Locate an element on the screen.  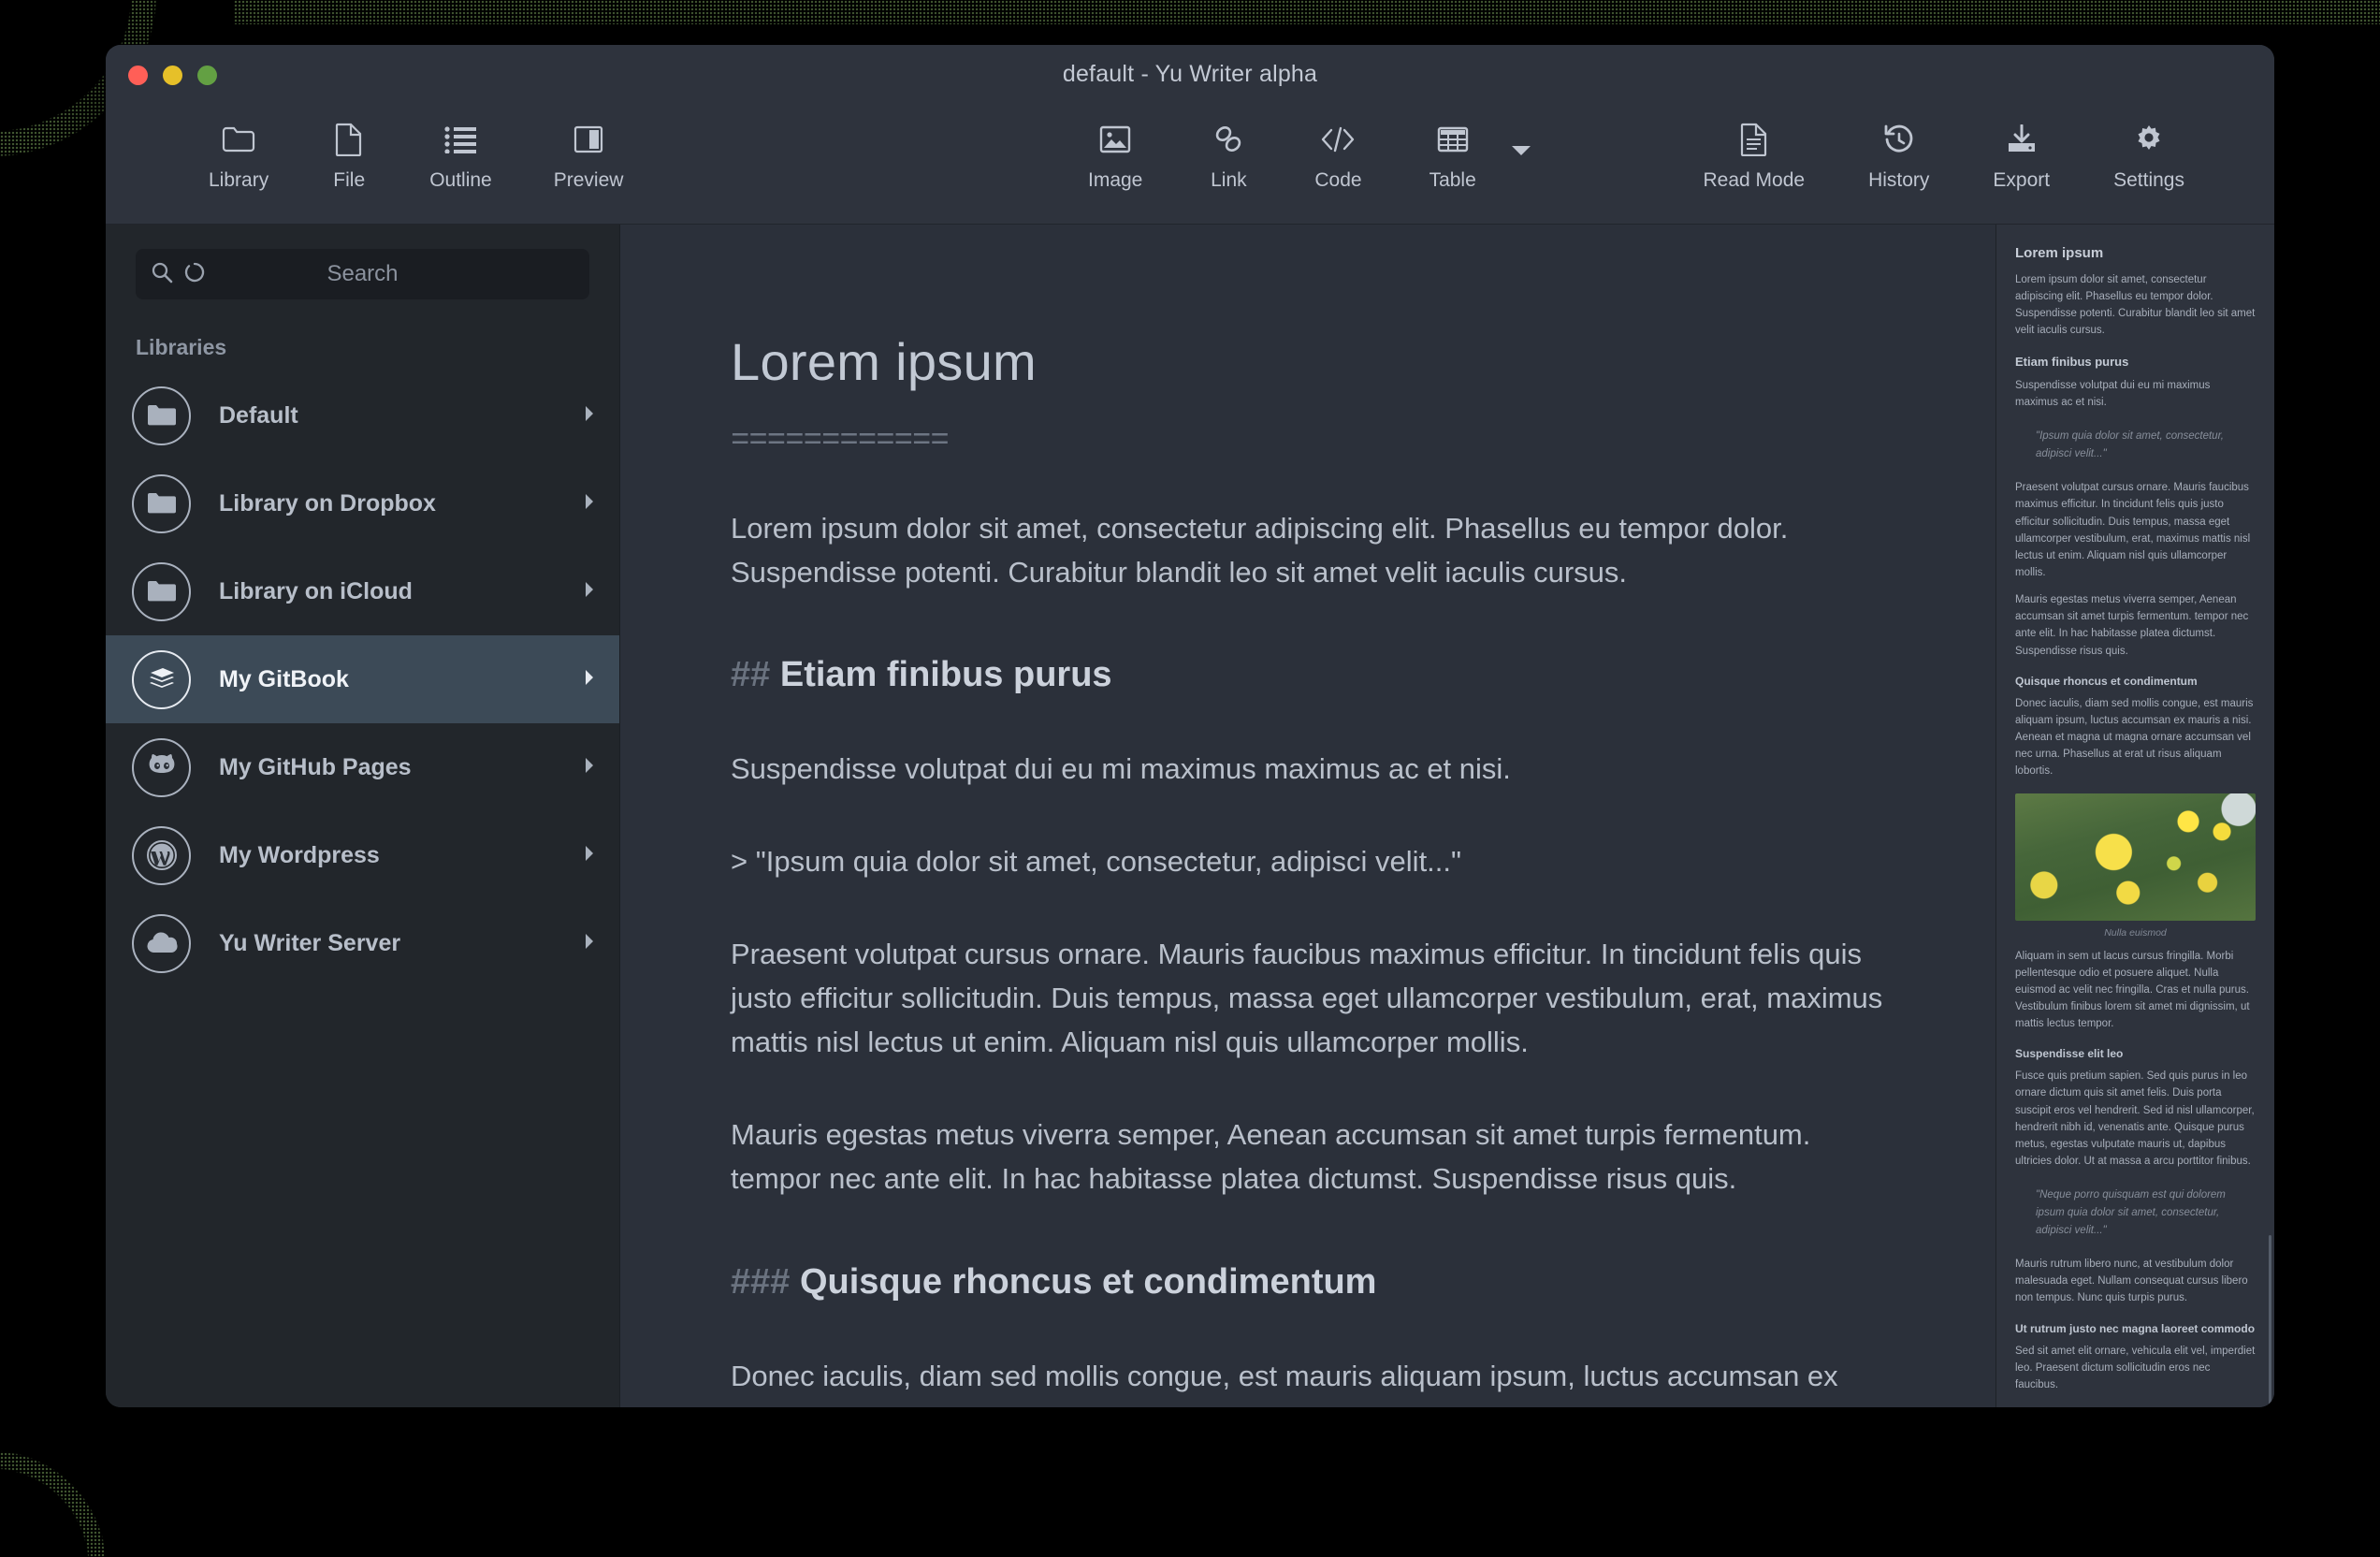
sidebar-item-my-wordpress: My Wordpress is located at coordinates (362, 855).